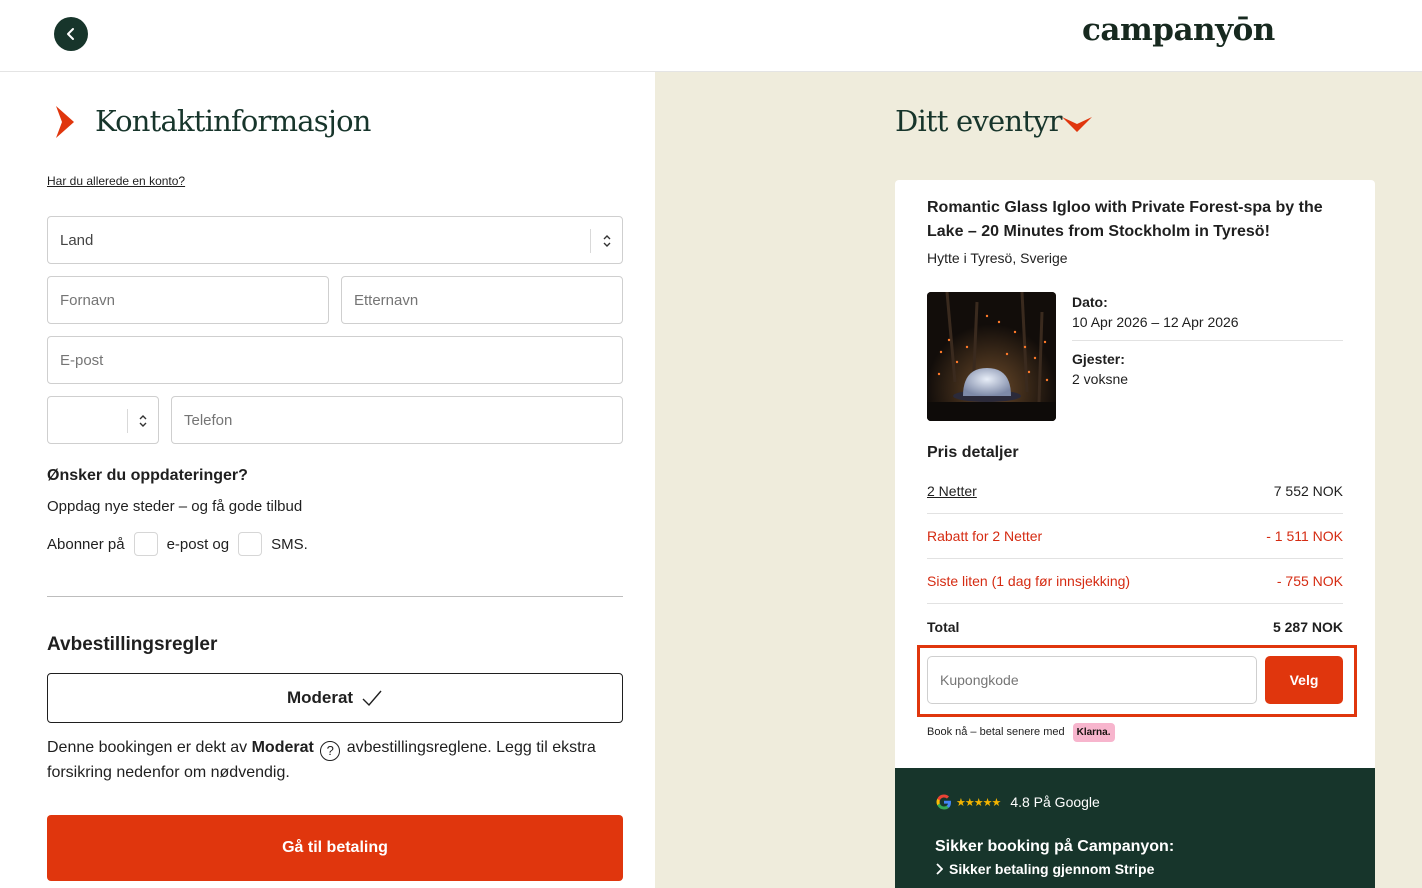 This screenshot has width=1422, height=888. I want to click on country-select-label: Land, so click(77, 240).